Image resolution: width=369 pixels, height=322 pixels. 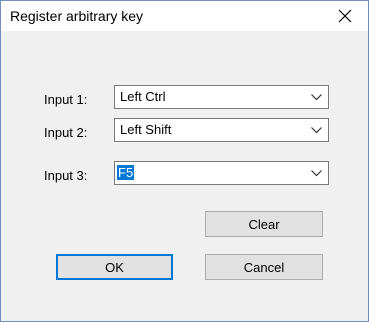 I want to click on input-2-label: Input 2:, so click(x=66, y=132).